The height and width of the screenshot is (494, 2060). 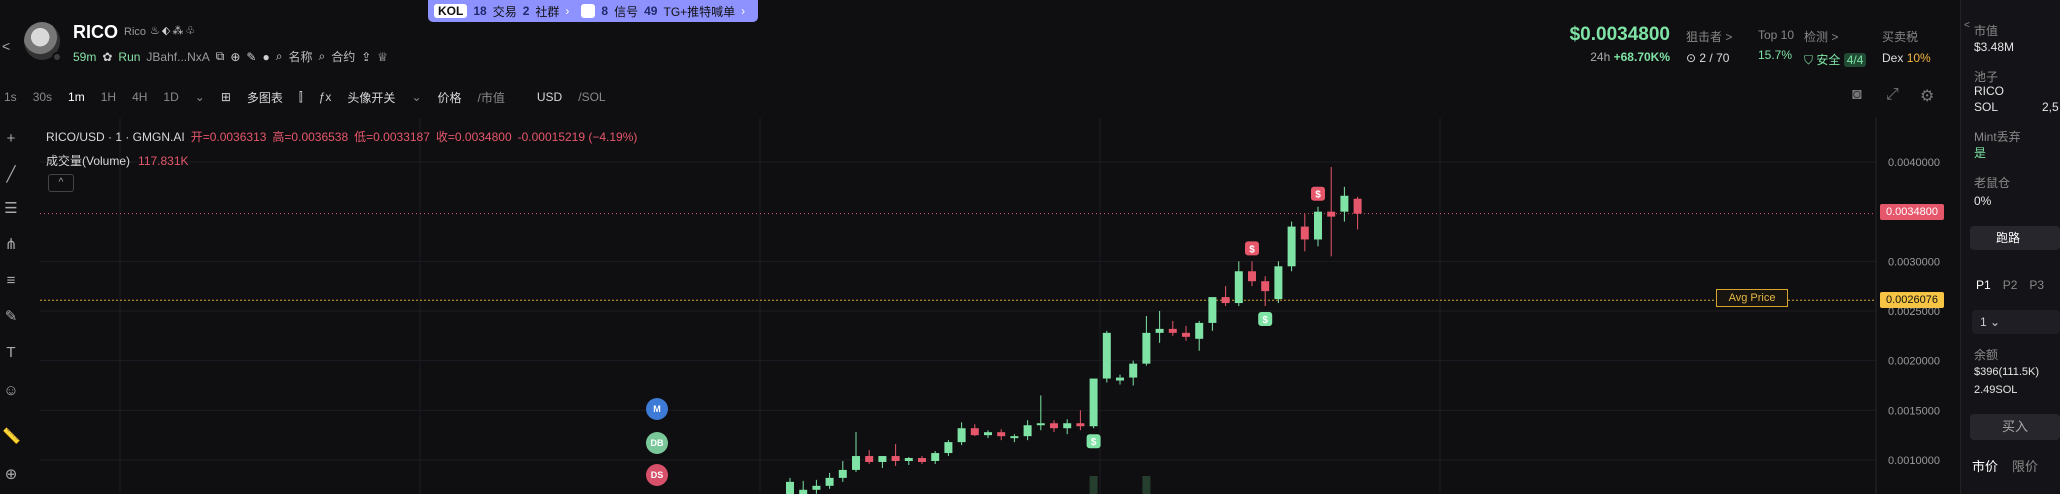 What do you see at coordinates (1205, 317) in the screenshot?
I see `trade-markers: $ $ $ $` at bounding box center [1205, 317].